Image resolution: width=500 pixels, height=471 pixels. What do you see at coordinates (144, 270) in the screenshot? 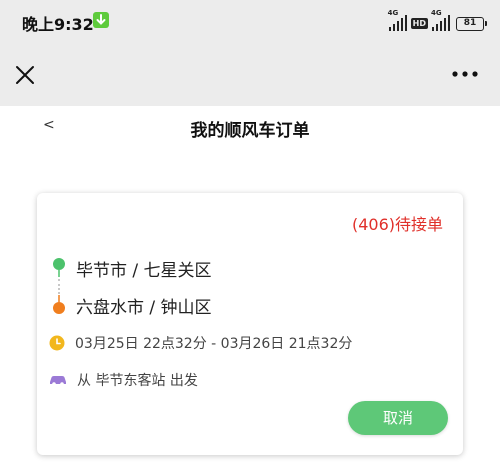
I see `origin-text: 毕节市 / 七星关区` at bounding box center [144, 270].